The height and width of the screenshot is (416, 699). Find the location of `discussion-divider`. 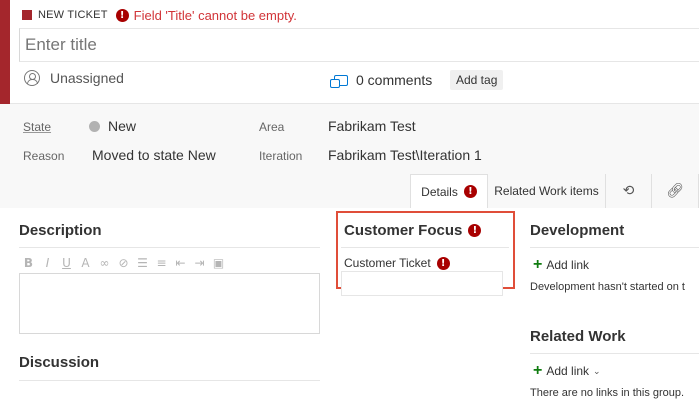

discussion-divider is located at coordinates (169, 380).